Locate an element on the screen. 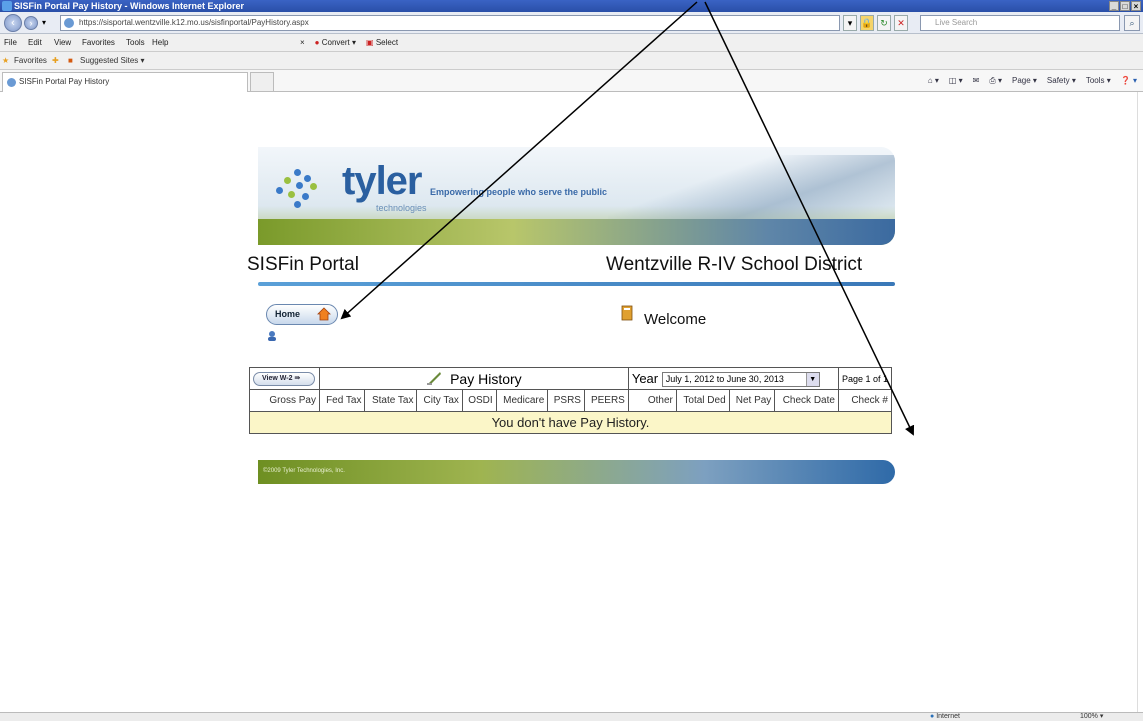 Image resolution: width=1143 pixels, height=721 pixels. refresh-icon: ↻ is located at coordinates (884, 23).